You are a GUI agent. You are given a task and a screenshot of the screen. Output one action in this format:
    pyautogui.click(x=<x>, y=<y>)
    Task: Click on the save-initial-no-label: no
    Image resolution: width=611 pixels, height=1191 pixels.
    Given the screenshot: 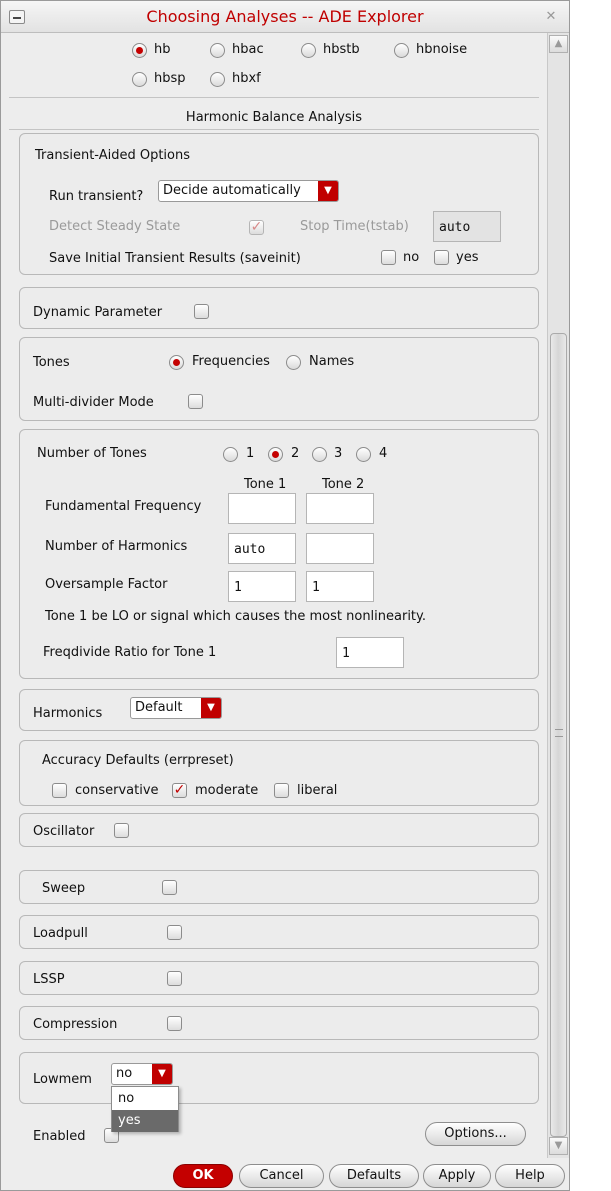 What is the action you would take?
    pyautogui.click(x=411, y=257)
    